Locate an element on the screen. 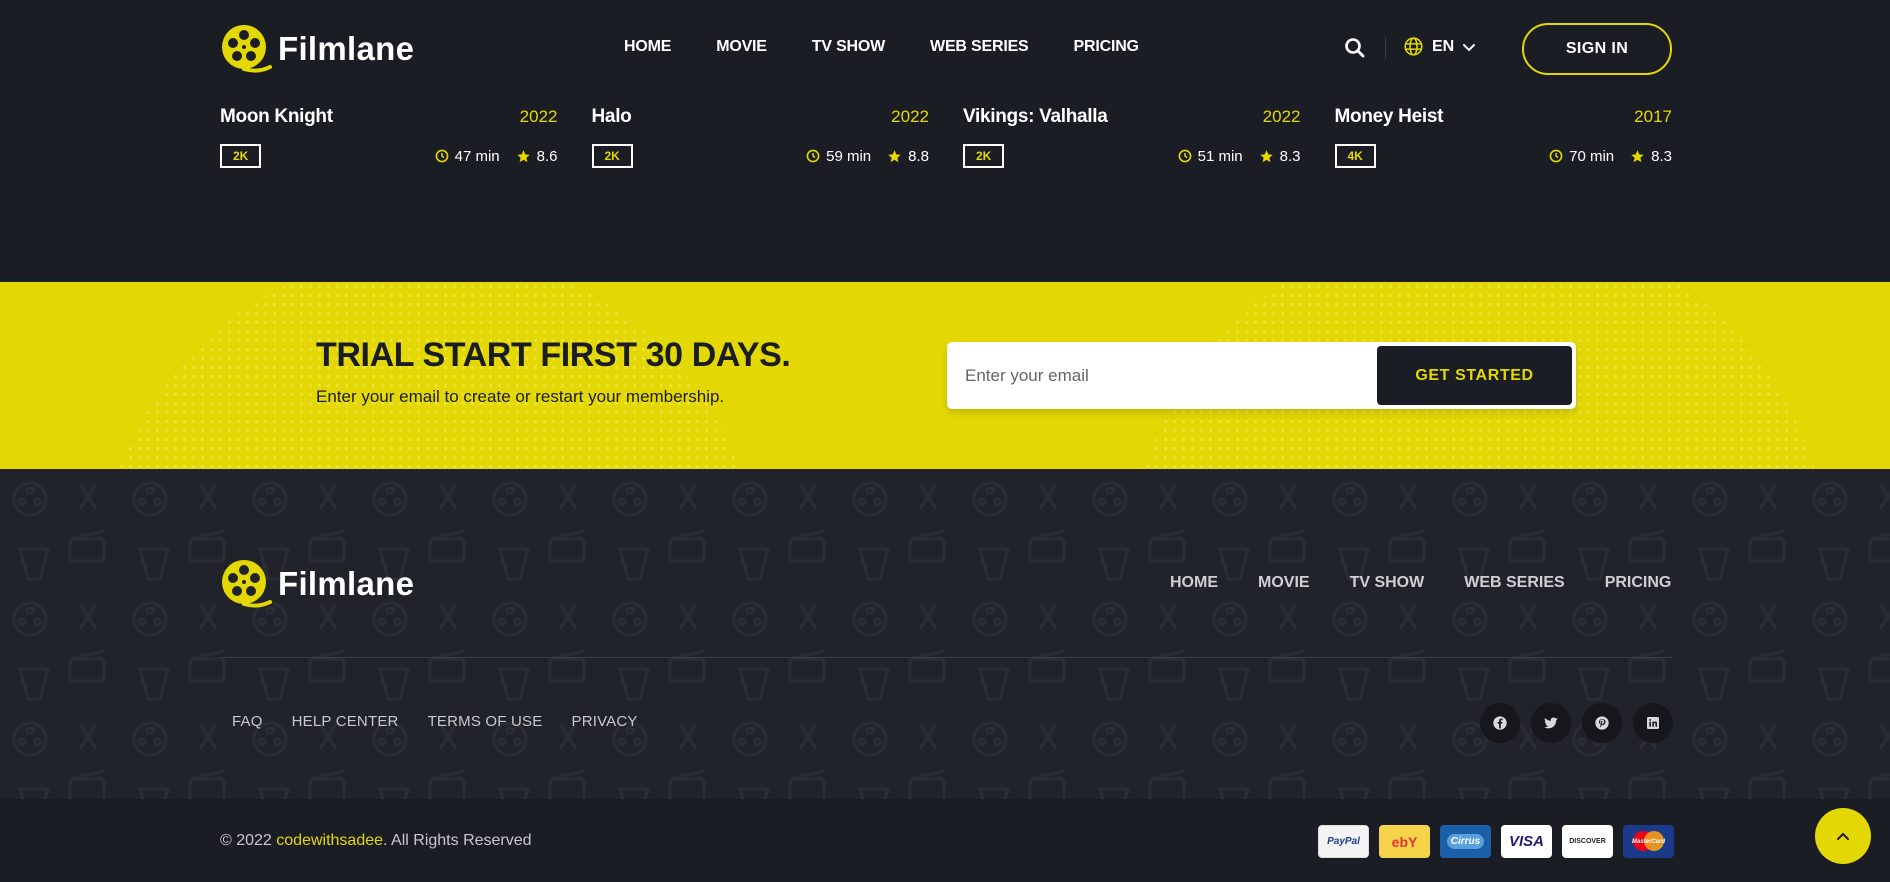 The image size is (1890, 882). linkedin-icon is located at coordinates (1653, 723).